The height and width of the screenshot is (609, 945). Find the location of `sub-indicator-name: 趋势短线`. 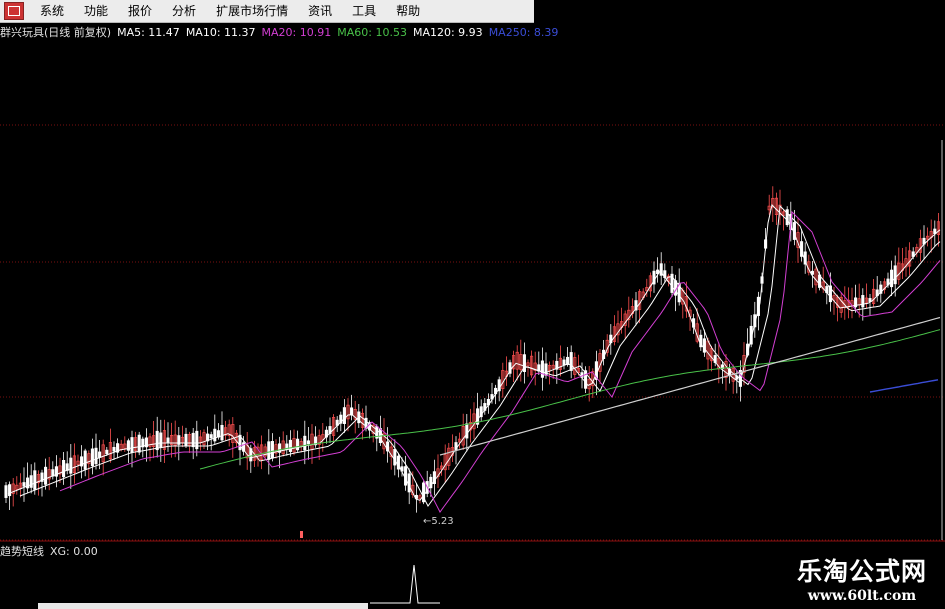

sub-indicator-name: 趋势短线 is located at coordinates (22, 551).